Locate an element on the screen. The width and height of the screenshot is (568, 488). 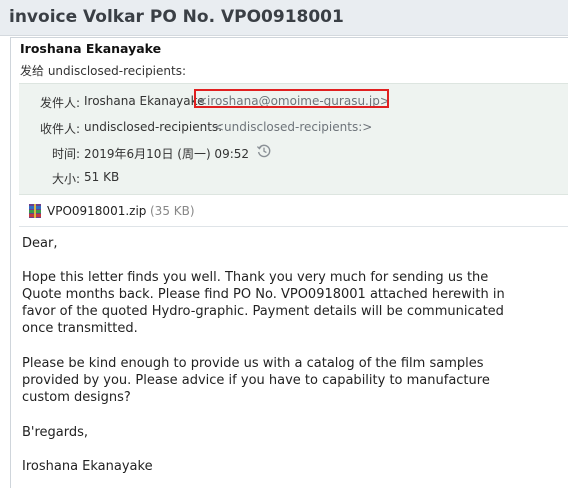
size-value: 51 KB is located at coordinates (102, 177).